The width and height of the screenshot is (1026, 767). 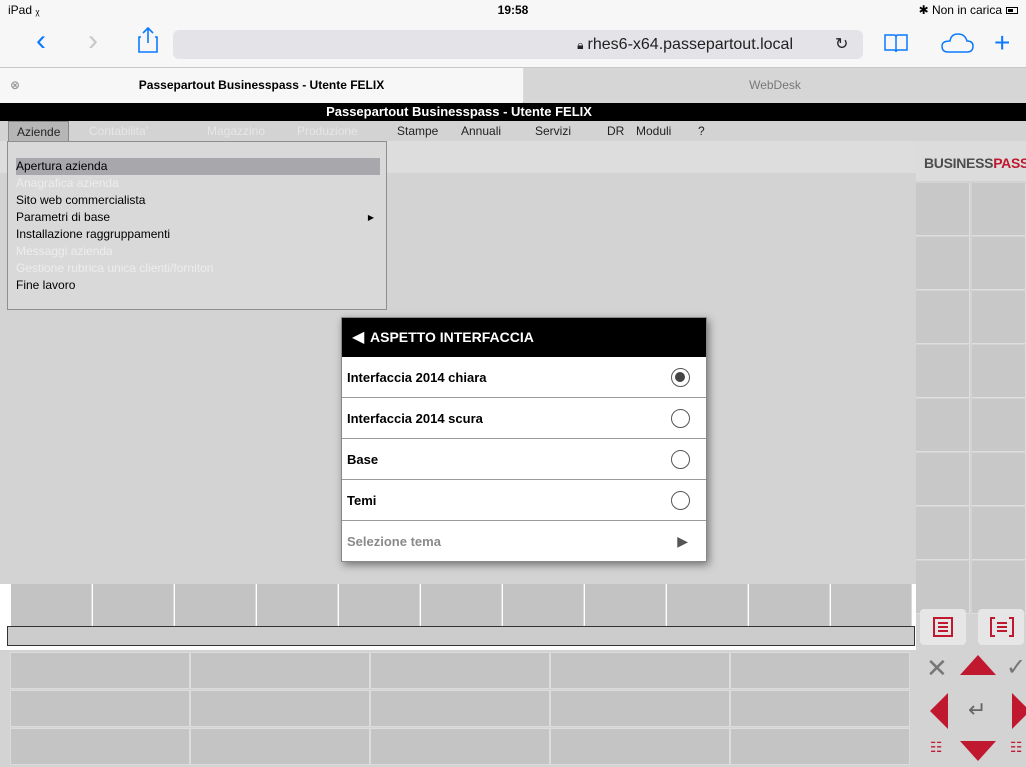 I want to click on list-icon, so click(x=943, y=627).